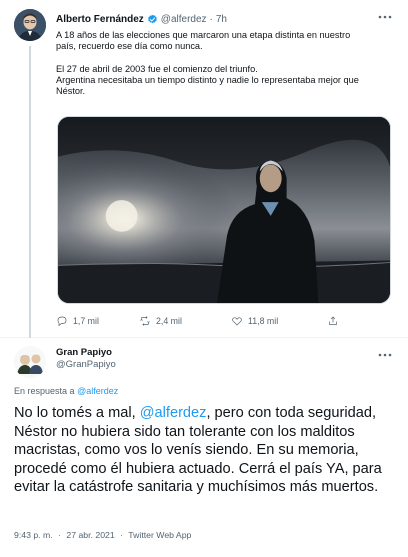 The image size is (408, 557). I want to click on tweet-time: 7h, so click(221, 19).